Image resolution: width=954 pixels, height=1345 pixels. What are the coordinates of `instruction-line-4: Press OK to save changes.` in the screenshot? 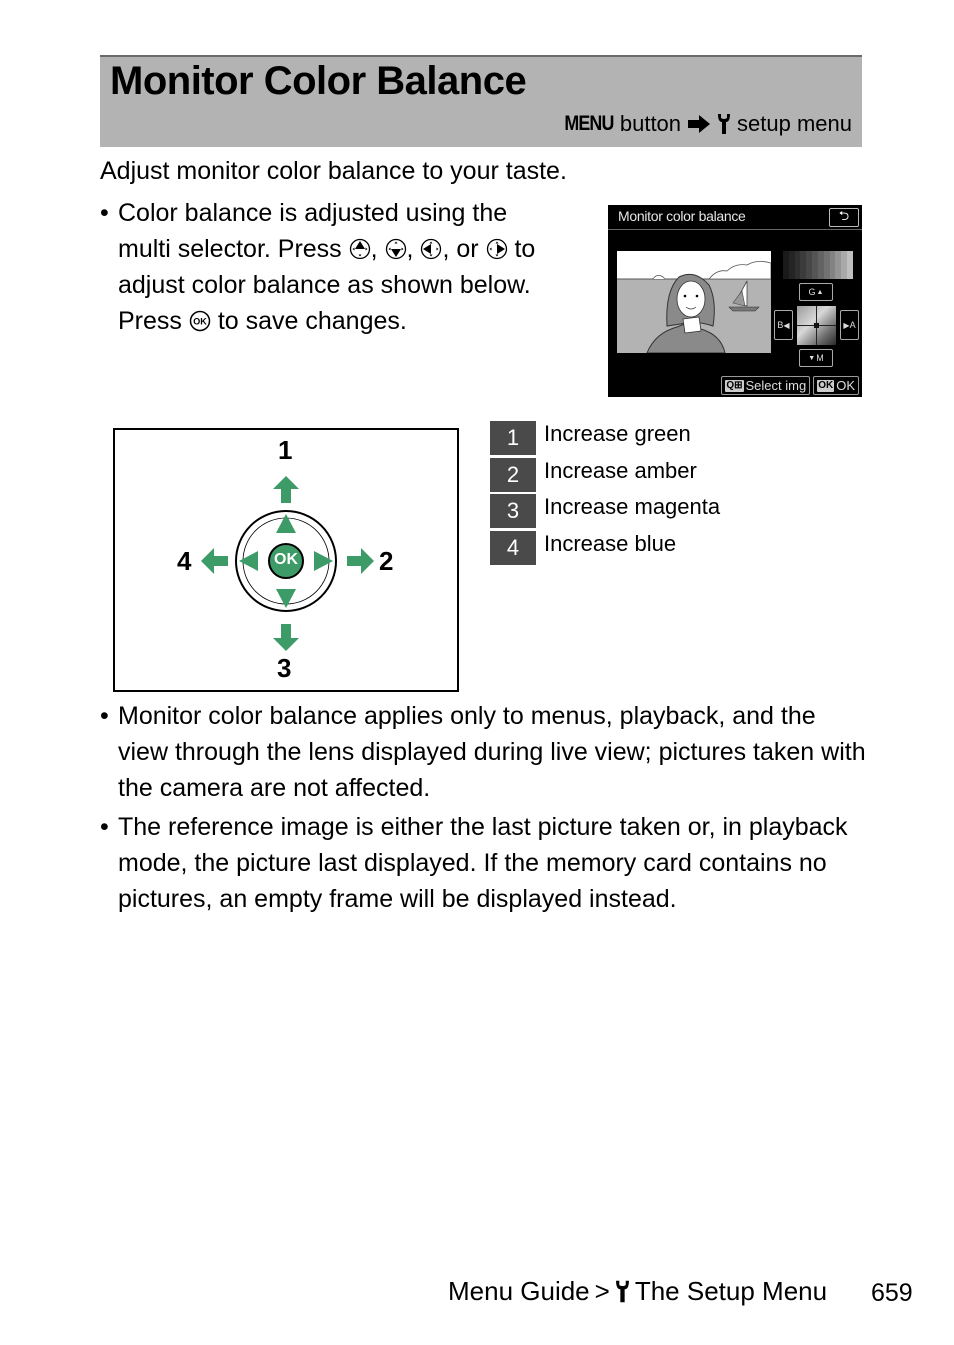 It's located at (326, 321).